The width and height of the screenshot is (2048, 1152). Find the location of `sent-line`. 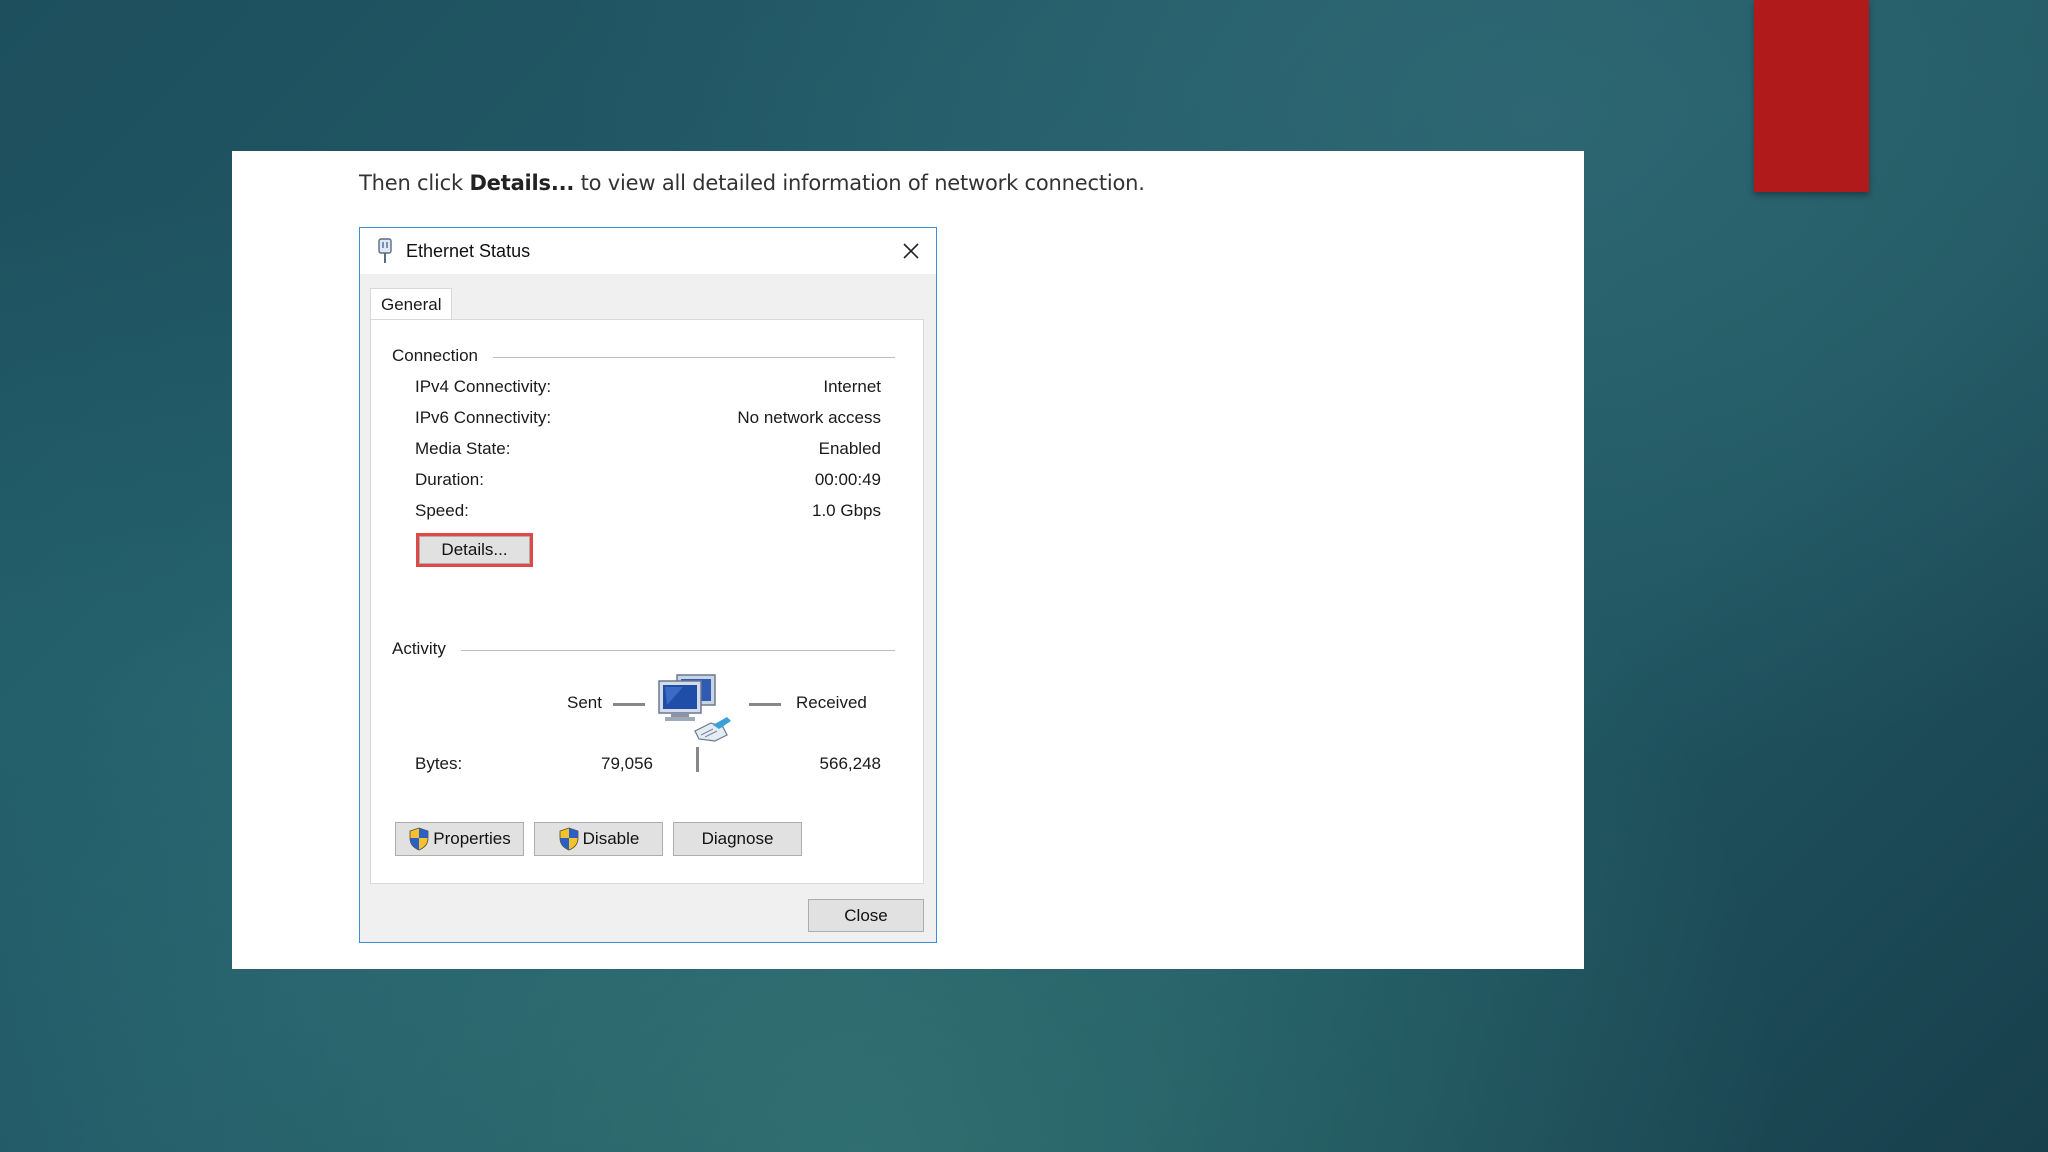

sent-line is located at coordinates (629, 704).